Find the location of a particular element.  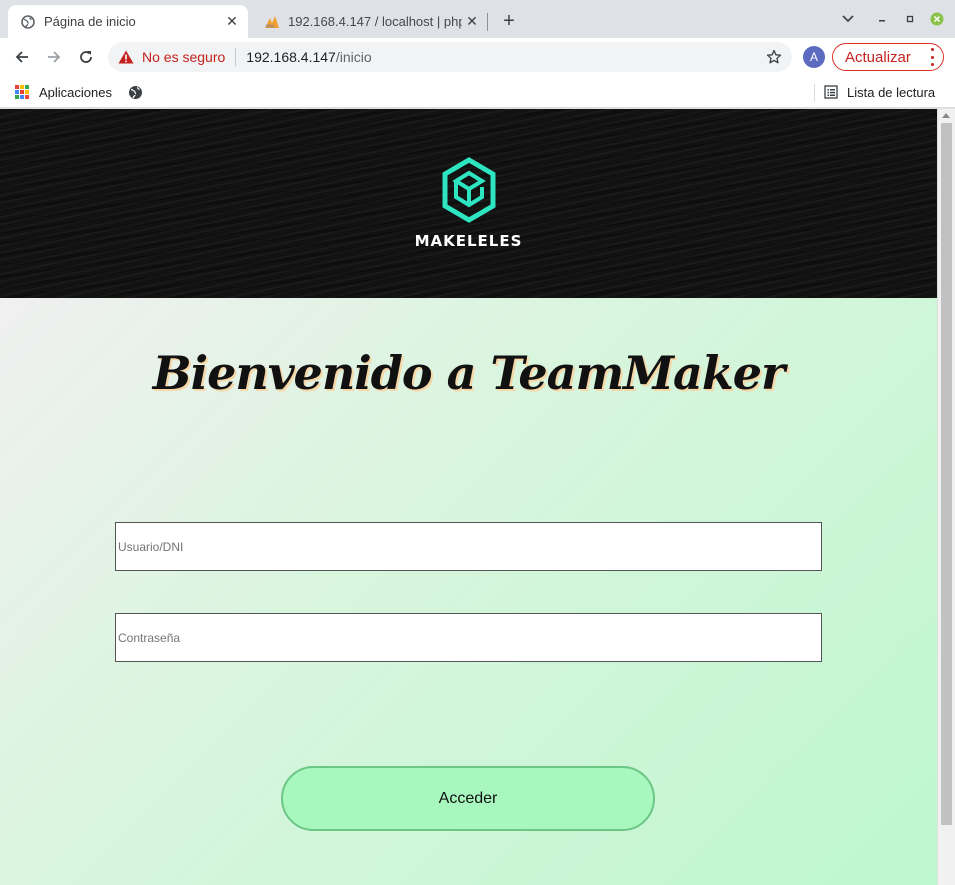

reading-list-button: Lista de lectura is located at coordinates (879, 92).